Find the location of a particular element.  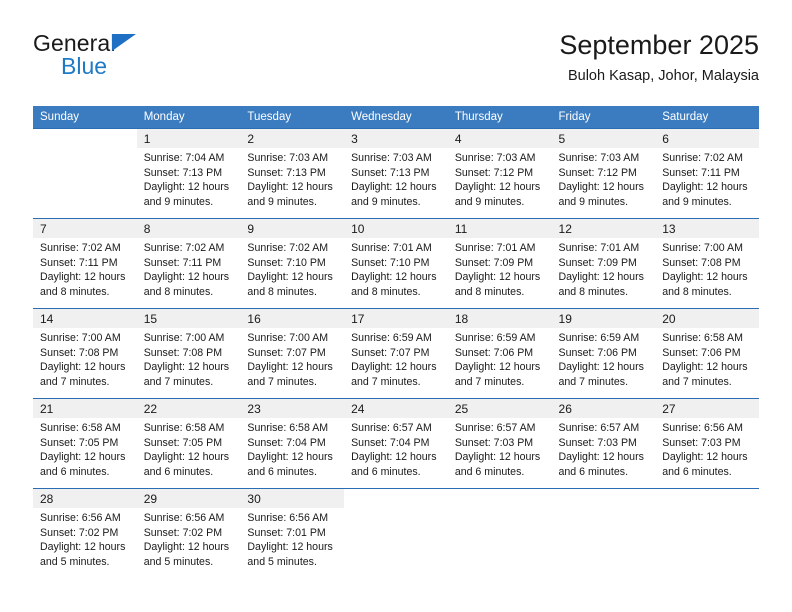

sunset-line: Sunset: 7:04 PM is located at coordinates (286, 442).